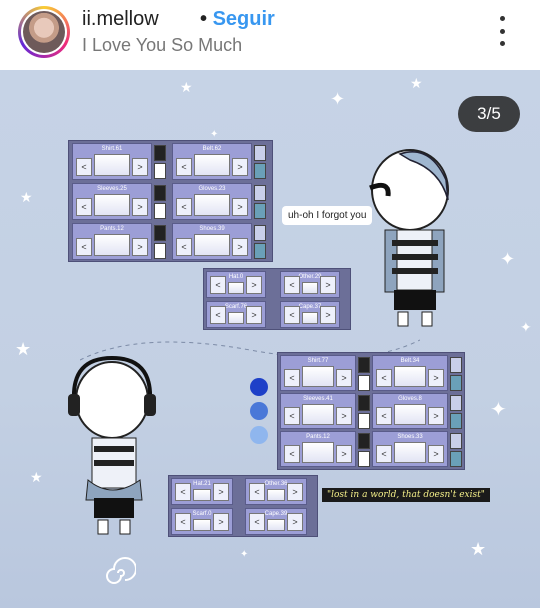 The image size is (540, 608). I want to click on outfit-slot: Scarf.76 < >, so click(236, 314).